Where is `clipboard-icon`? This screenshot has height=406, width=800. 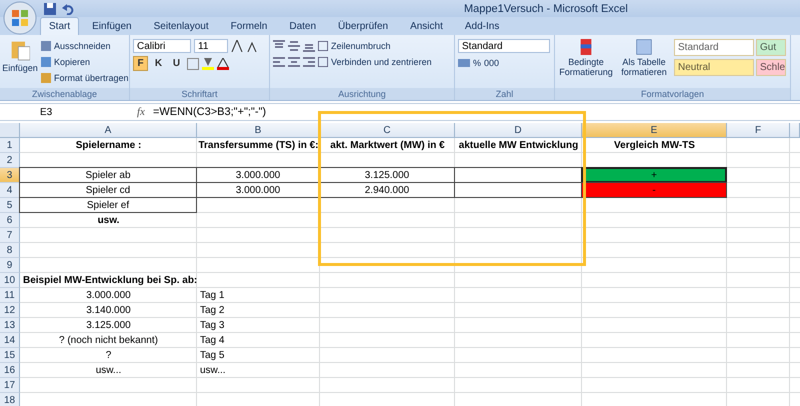
clipboard-icon is located at coordinates (20, 50).